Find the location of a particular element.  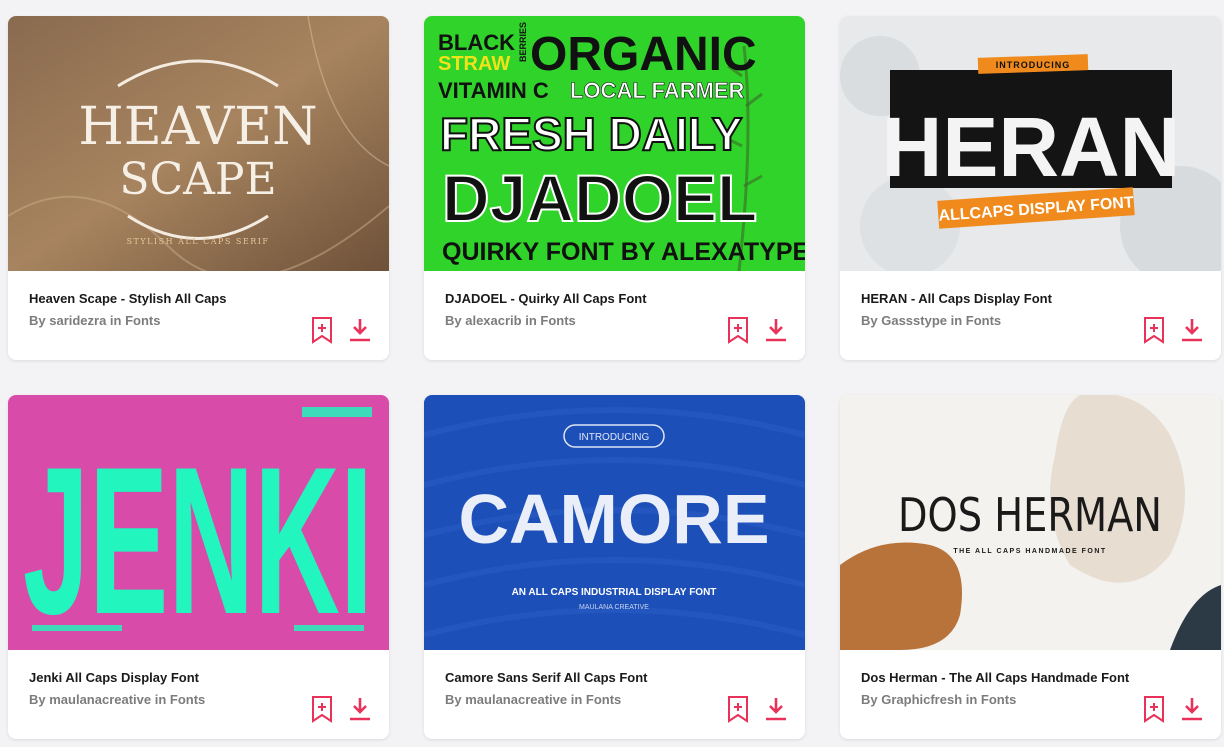

product-author: By Gassstype in Fonts is located at coordinates (931, 320).